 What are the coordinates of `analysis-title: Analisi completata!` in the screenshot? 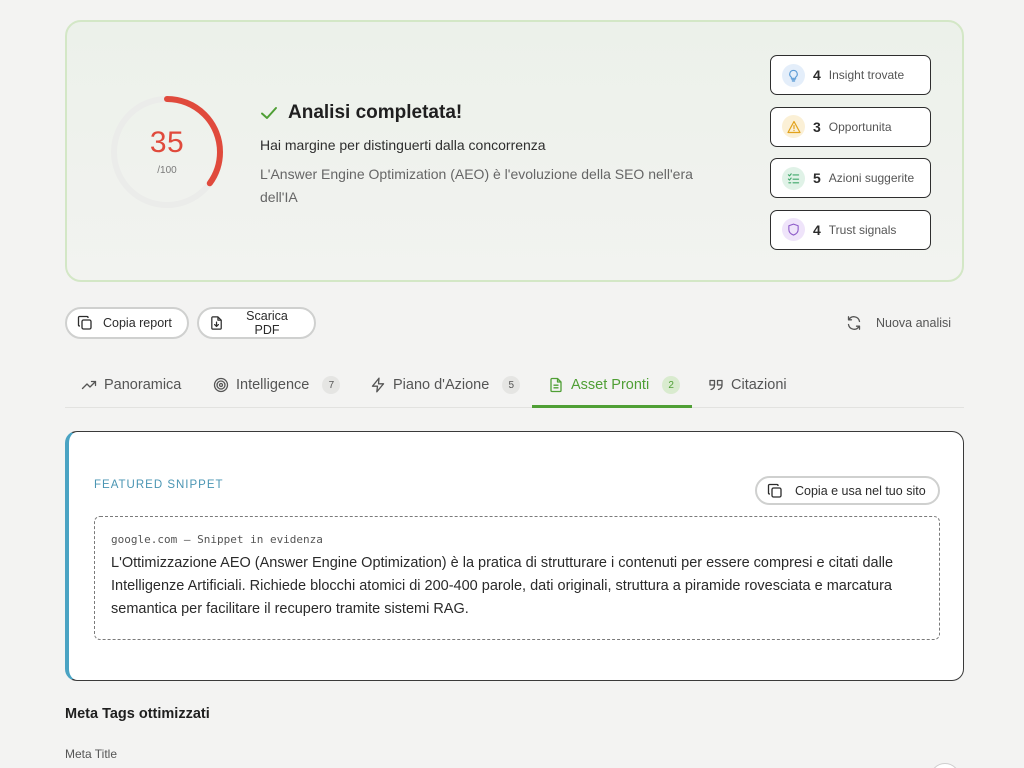 It's located at (361, 113).